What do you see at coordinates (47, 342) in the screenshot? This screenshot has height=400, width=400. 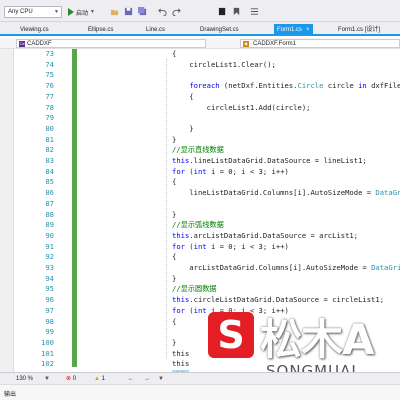 I see `line-number: 100` at bounding box center [47, 342].